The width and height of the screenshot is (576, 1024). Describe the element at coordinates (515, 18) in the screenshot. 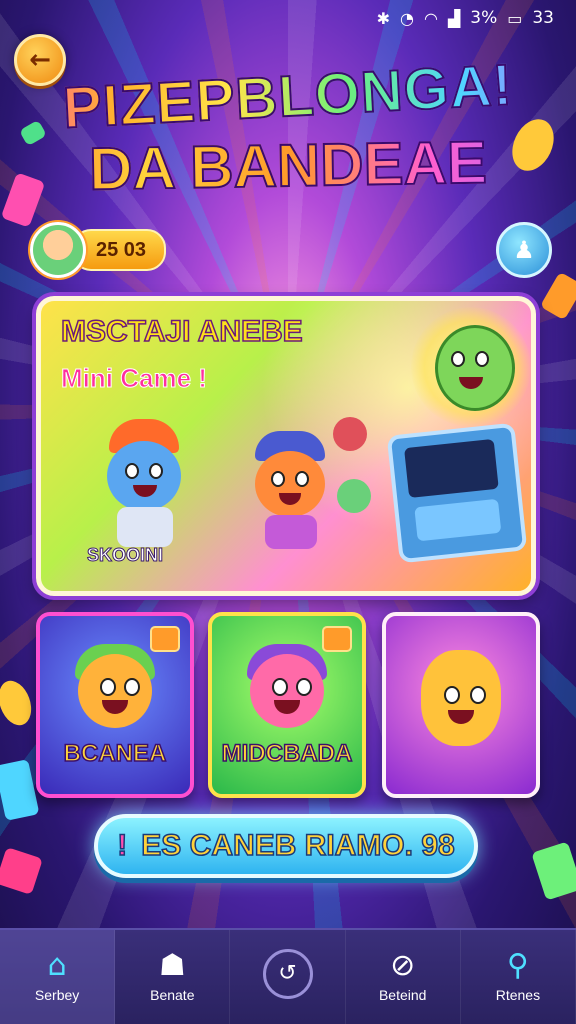

I see `battery-icon: ▭` at that location.